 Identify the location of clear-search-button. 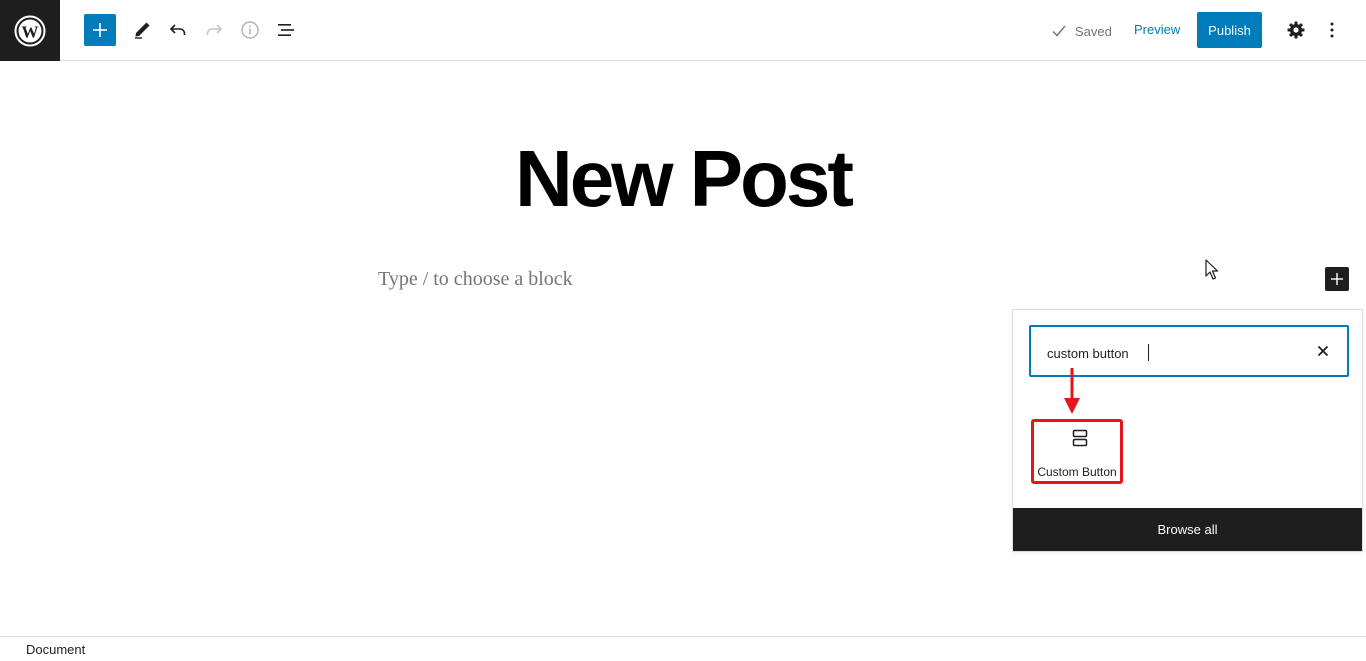
(1323, 351).